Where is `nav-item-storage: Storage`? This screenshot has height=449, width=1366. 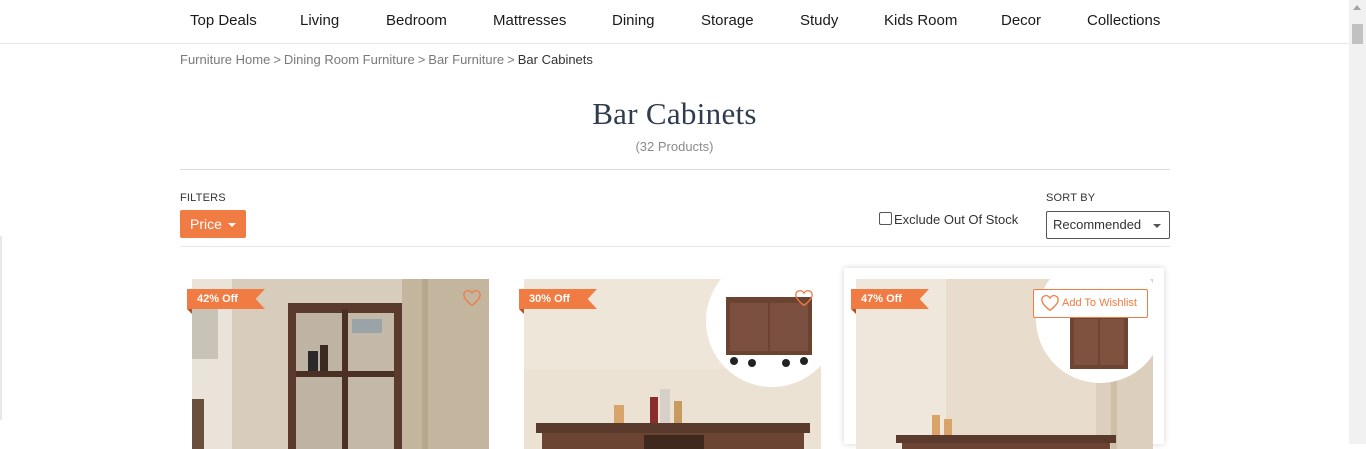 nav-item-storage: Storage is located at coordinates (727, 20).